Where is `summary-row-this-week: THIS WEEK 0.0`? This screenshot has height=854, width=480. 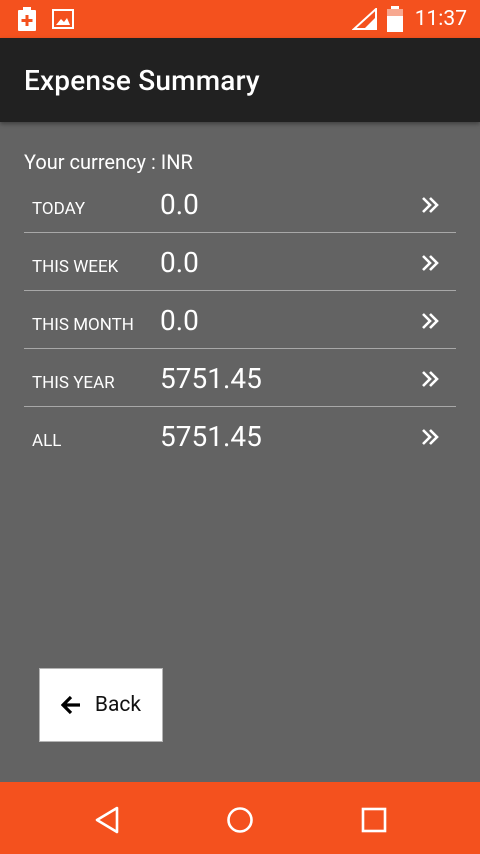
summary-row-this-week: THIS WEEK 0.0 is located at coordinates (240, 262).